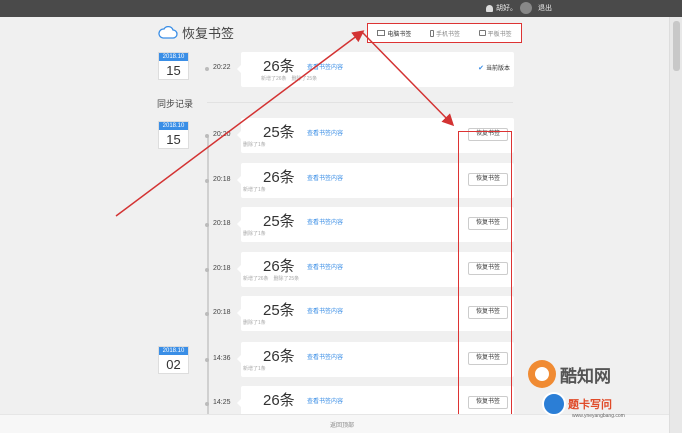 The width and height of the screenshot is (682, 433). Describe the element at coordinates (173, 70) in the screenshot. I see `date-day: 15` at that location.